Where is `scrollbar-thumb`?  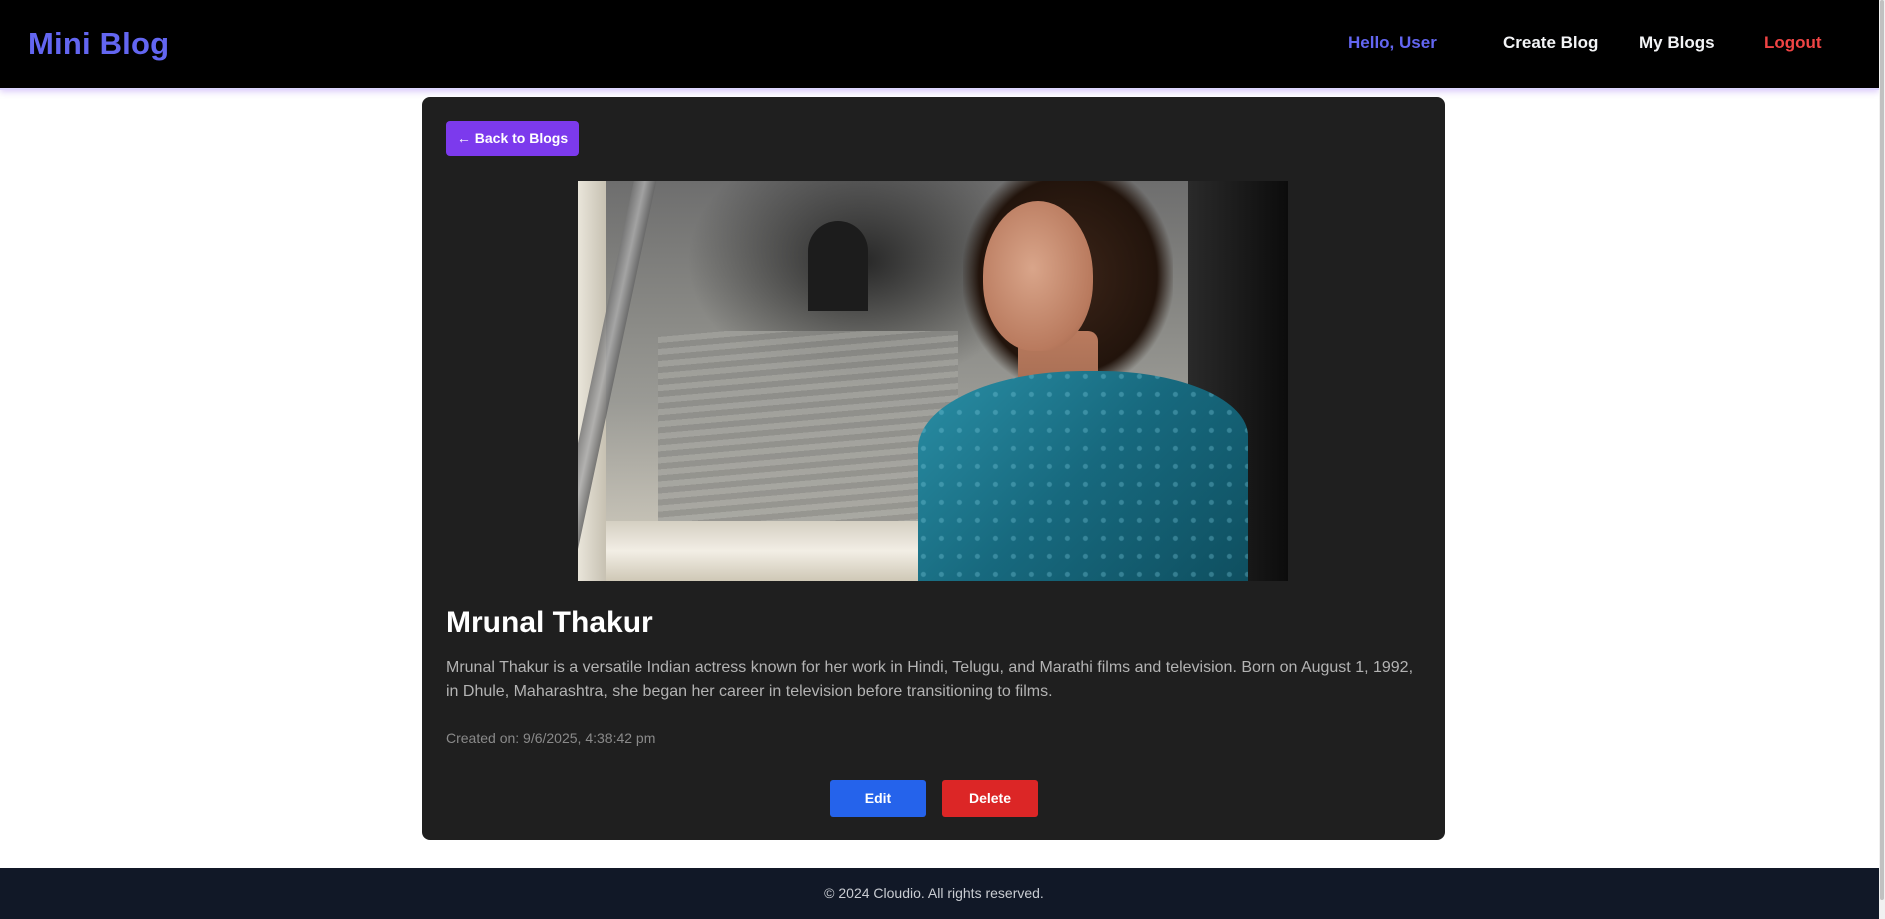
scrollbar-thumb is located at coordinates (1882, 450).